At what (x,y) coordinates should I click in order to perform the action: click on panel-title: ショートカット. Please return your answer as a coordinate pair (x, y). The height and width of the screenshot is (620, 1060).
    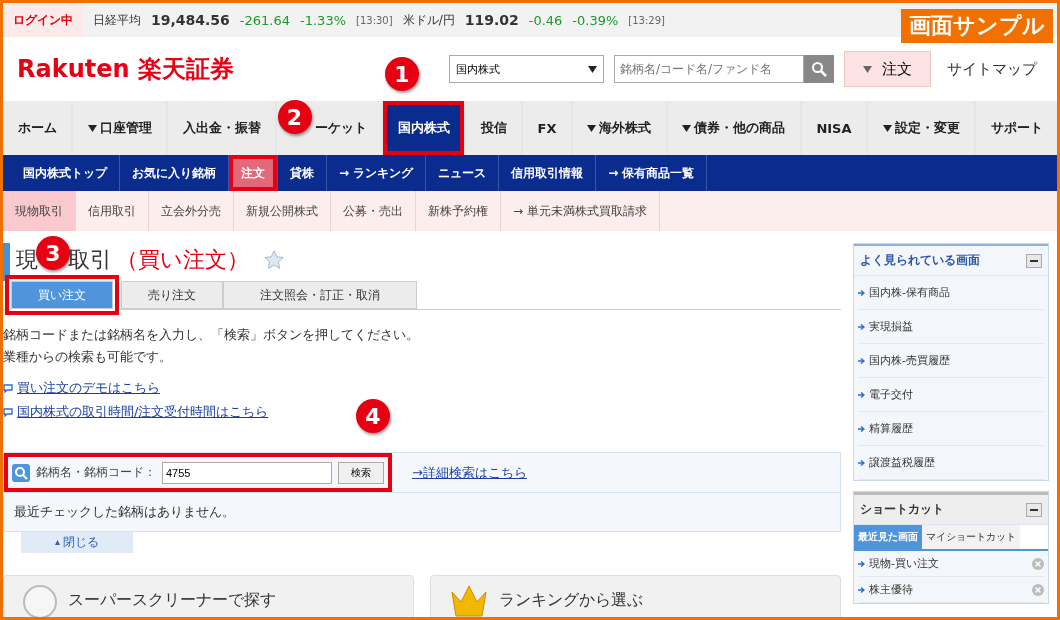
    Looking at the image, I should click on (902, 509).